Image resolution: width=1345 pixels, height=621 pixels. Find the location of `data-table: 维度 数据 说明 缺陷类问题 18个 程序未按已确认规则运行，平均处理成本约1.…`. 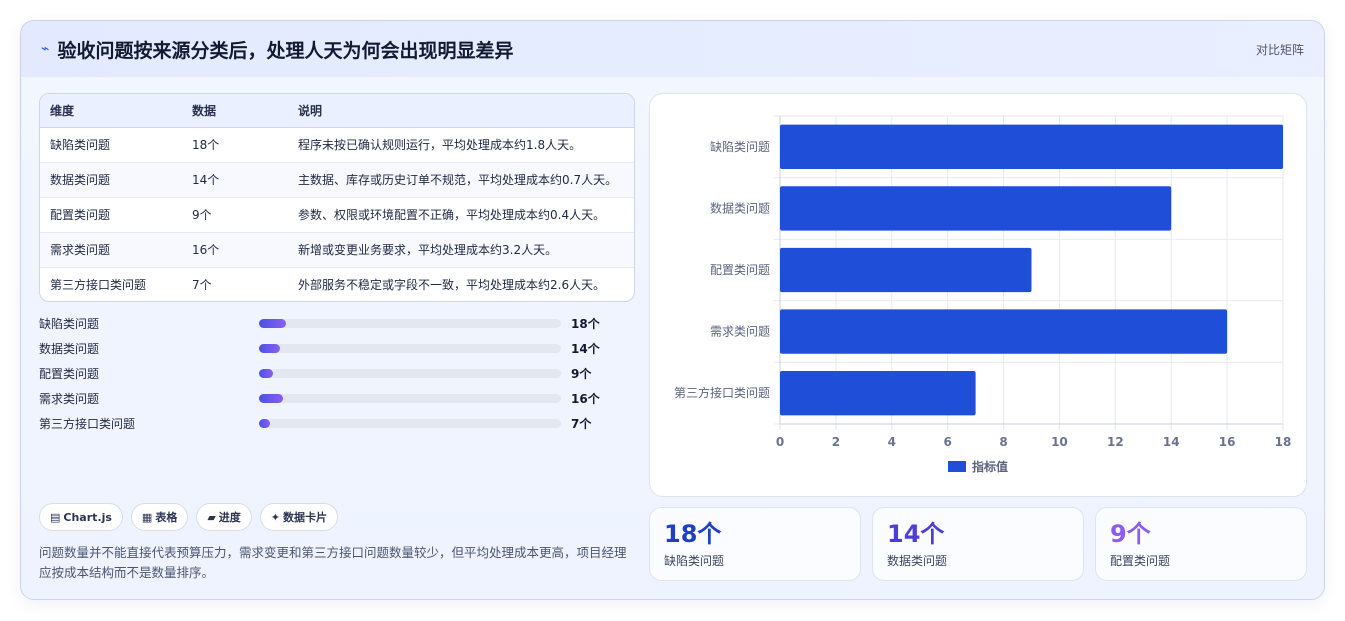

data-table: 维度 数据 说明 缺陷类问题 18个 程序未按已确认规则运行，平均处理成本约1.… is located at coordinates (337, 197).